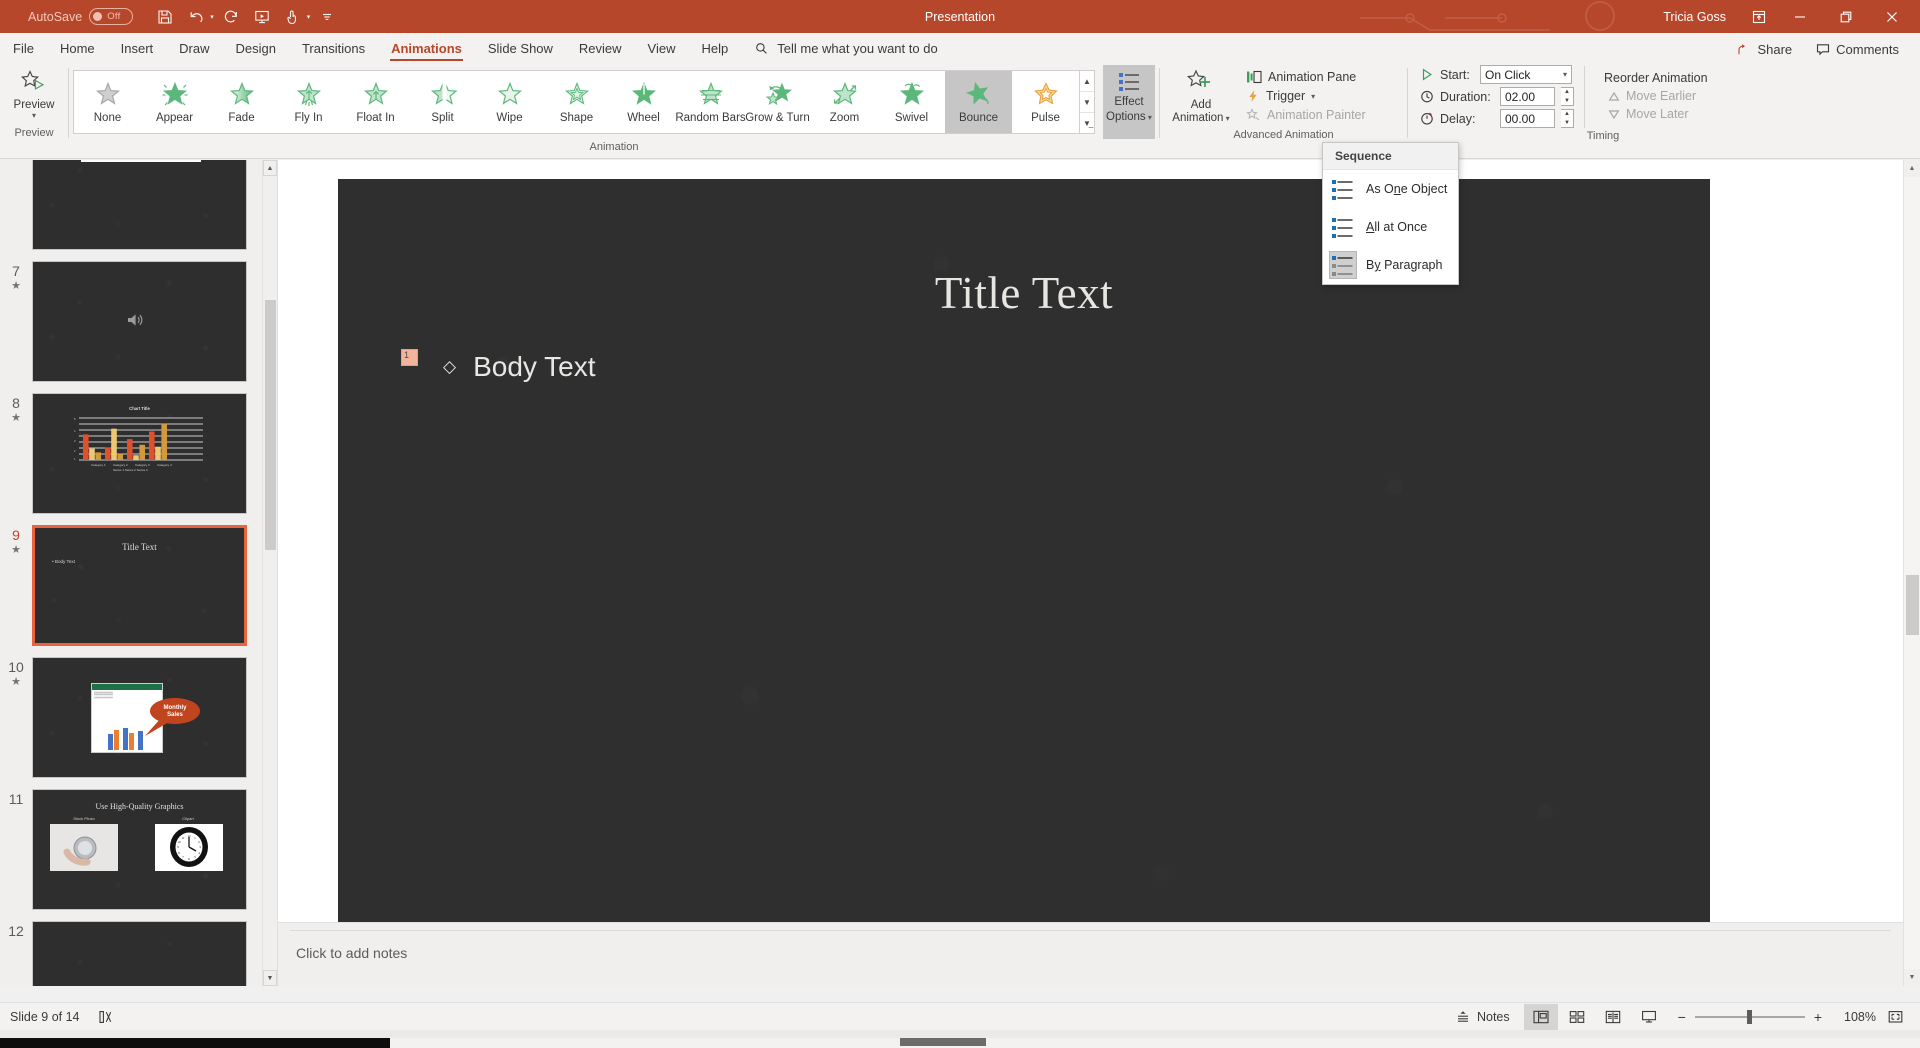 This screenshot has height=1048, width=1920. I want to click on zoom-slider-track, so click(1749, 1016).